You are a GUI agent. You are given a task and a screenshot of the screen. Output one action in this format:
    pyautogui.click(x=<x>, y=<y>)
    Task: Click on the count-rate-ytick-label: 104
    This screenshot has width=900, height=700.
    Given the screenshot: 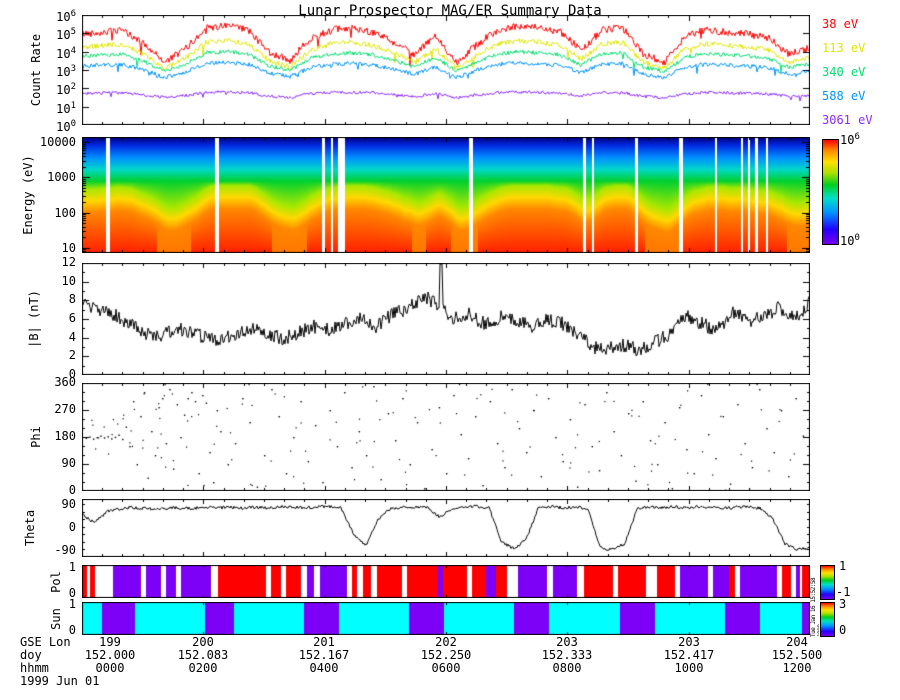 What is the action you would take?
    pyautogui.click(x=66, y=53)
    